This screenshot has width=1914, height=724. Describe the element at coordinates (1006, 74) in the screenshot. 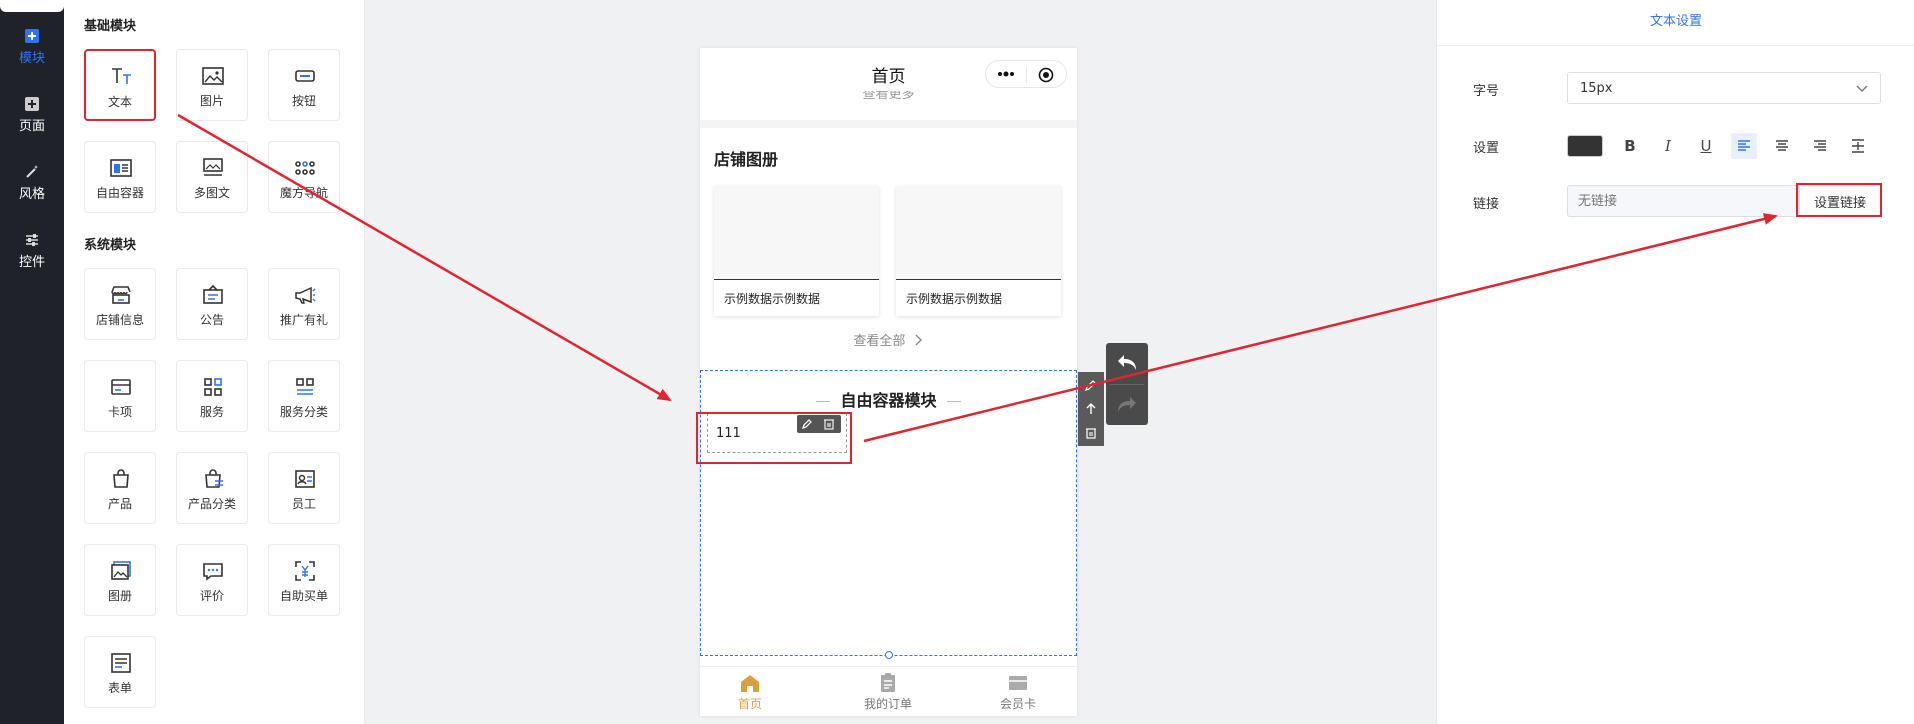

I see `more-dots-icon` at that location.